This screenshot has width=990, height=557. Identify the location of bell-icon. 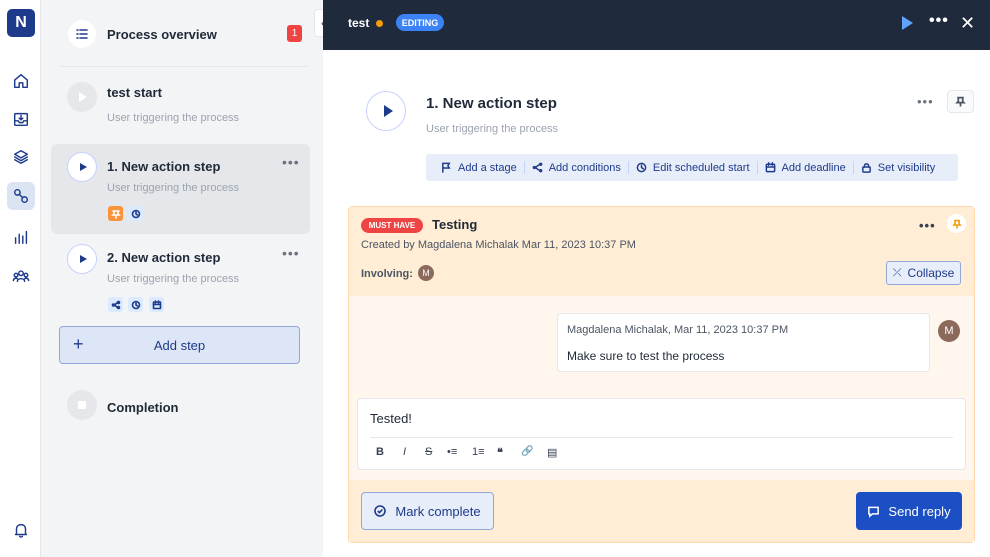
(21, 530).